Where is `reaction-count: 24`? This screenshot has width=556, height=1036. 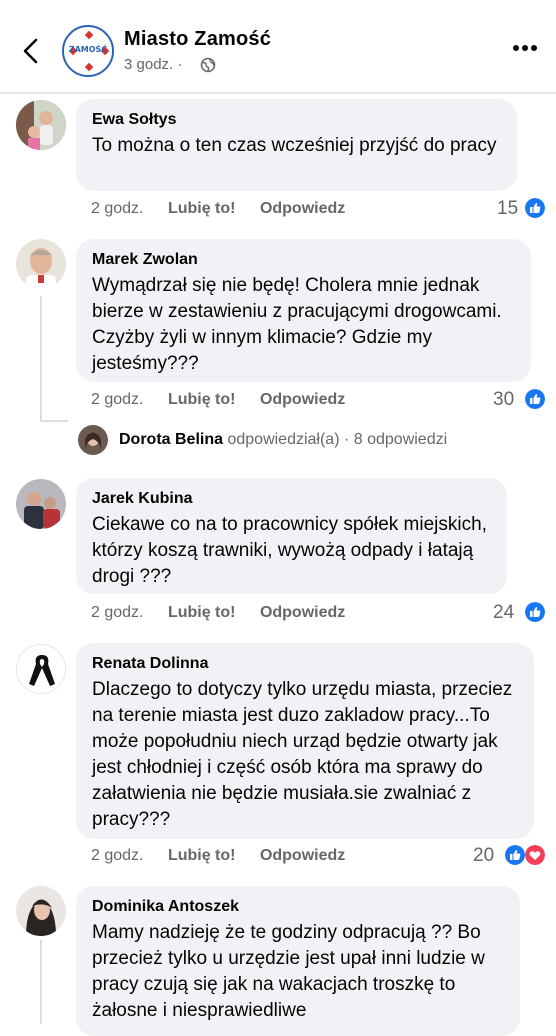
reaction-count: 24 is located at coordinates (503, 613).